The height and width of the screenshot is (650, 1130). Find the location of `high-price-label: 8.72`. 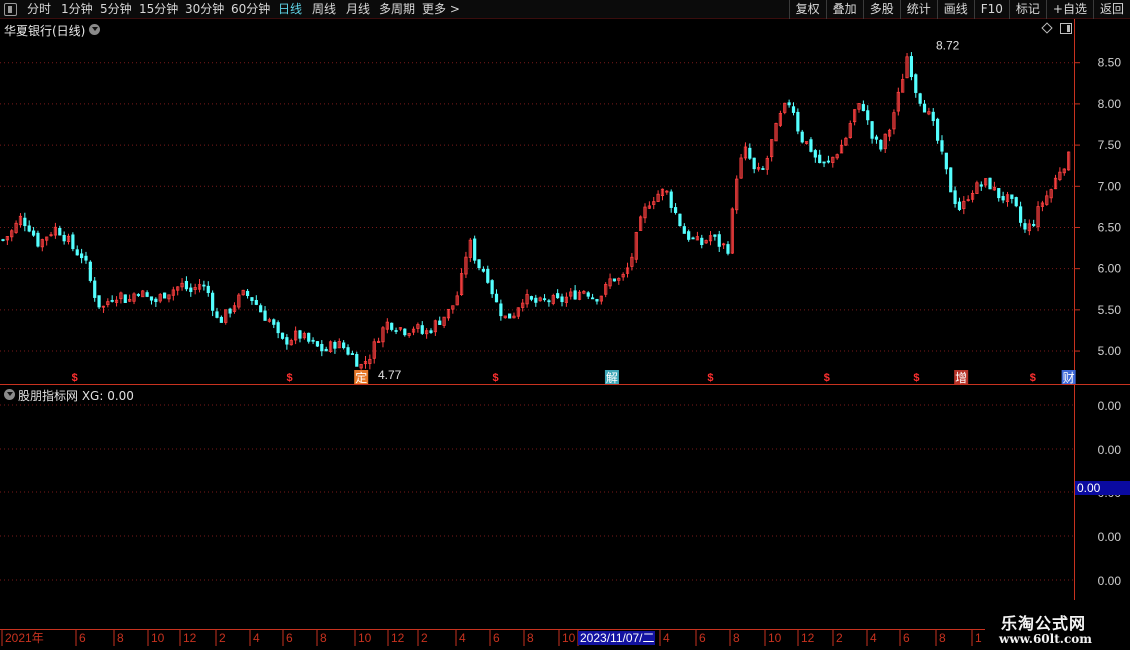

high-price-label: 8.72 is located at coordinates (948, 46).